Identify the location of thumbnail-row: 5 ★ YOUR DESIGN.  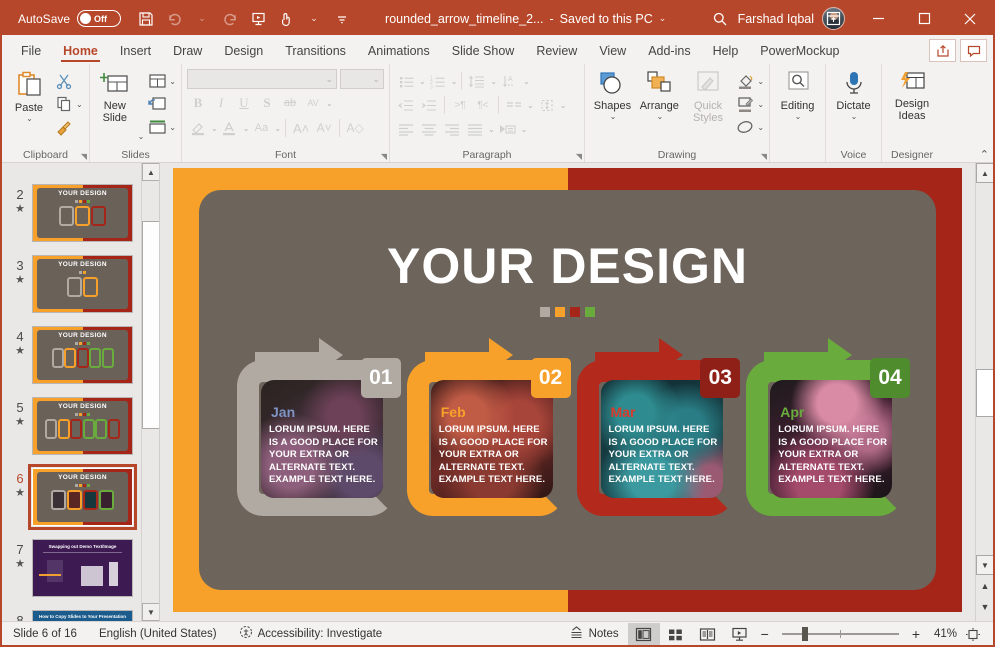
(71, 430).